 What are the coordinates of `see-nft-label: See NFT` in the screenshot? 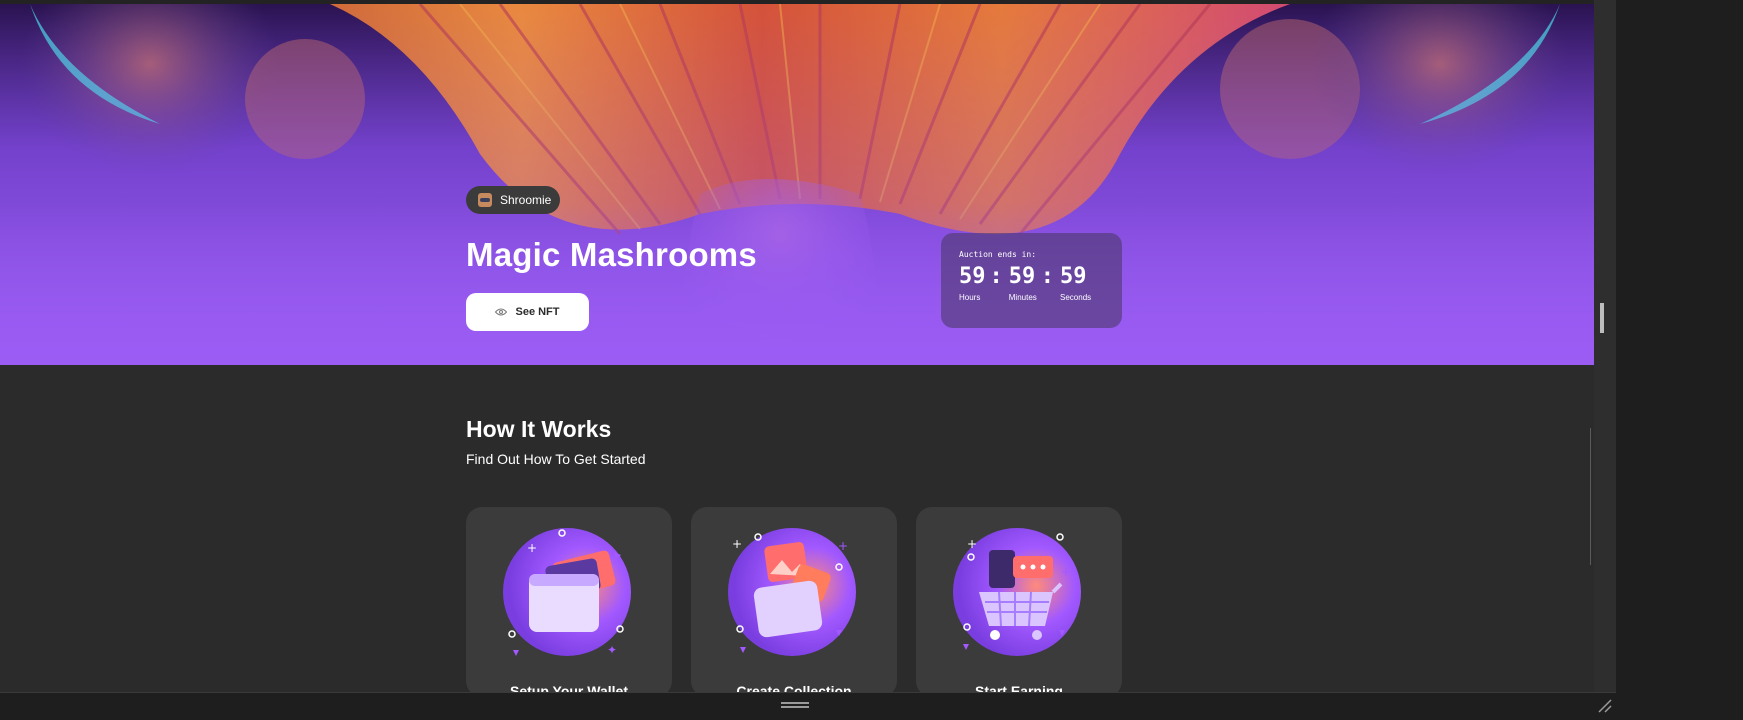 It's located at (537, 312).